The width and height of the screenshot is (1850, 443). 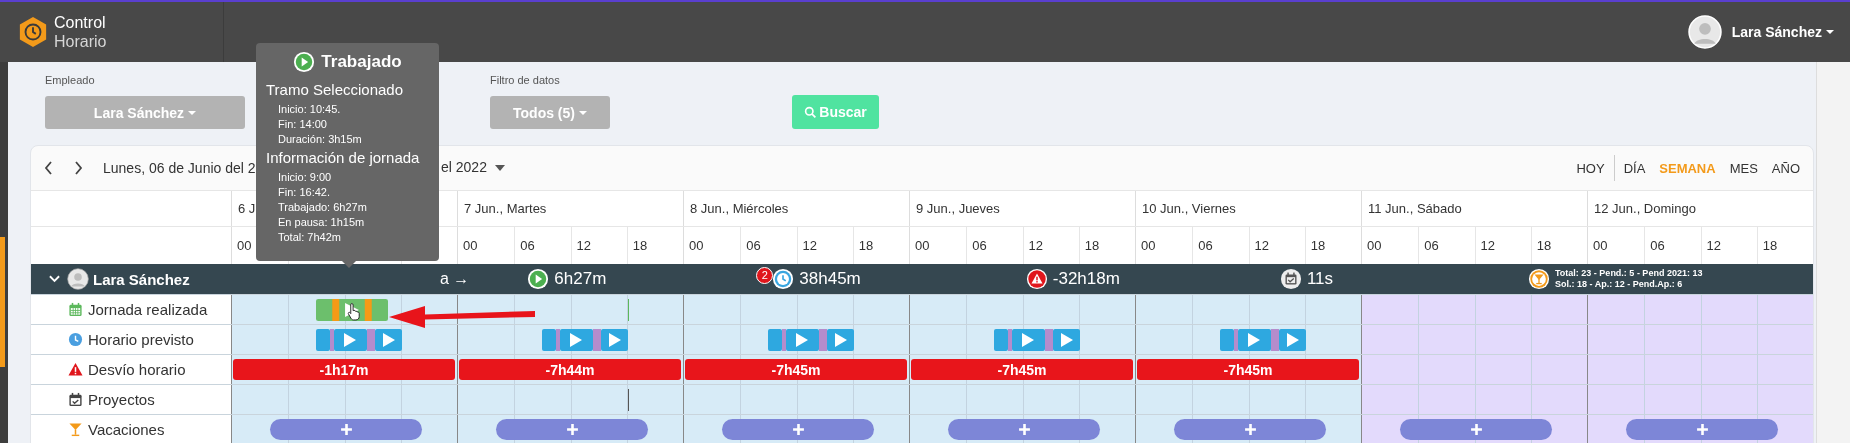 I want to click on tooltip-line: Fin: 14:00, so click(x=302, y=124).